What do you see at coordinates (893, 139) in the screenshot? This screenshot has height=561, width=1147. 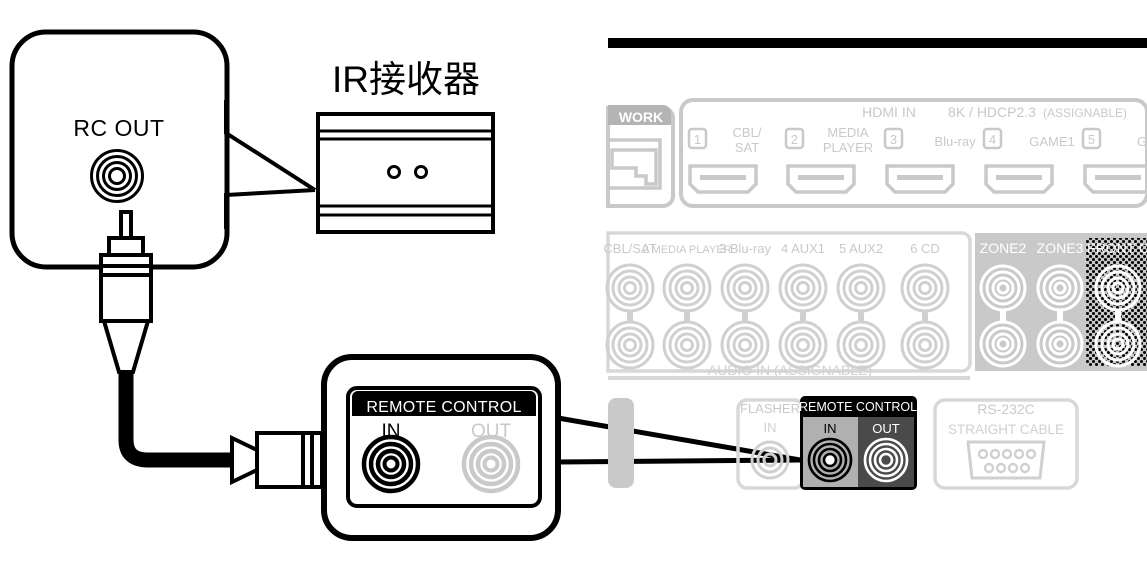 I see `hdmi-port-3-number: 3` at bounding box center [893, 139].